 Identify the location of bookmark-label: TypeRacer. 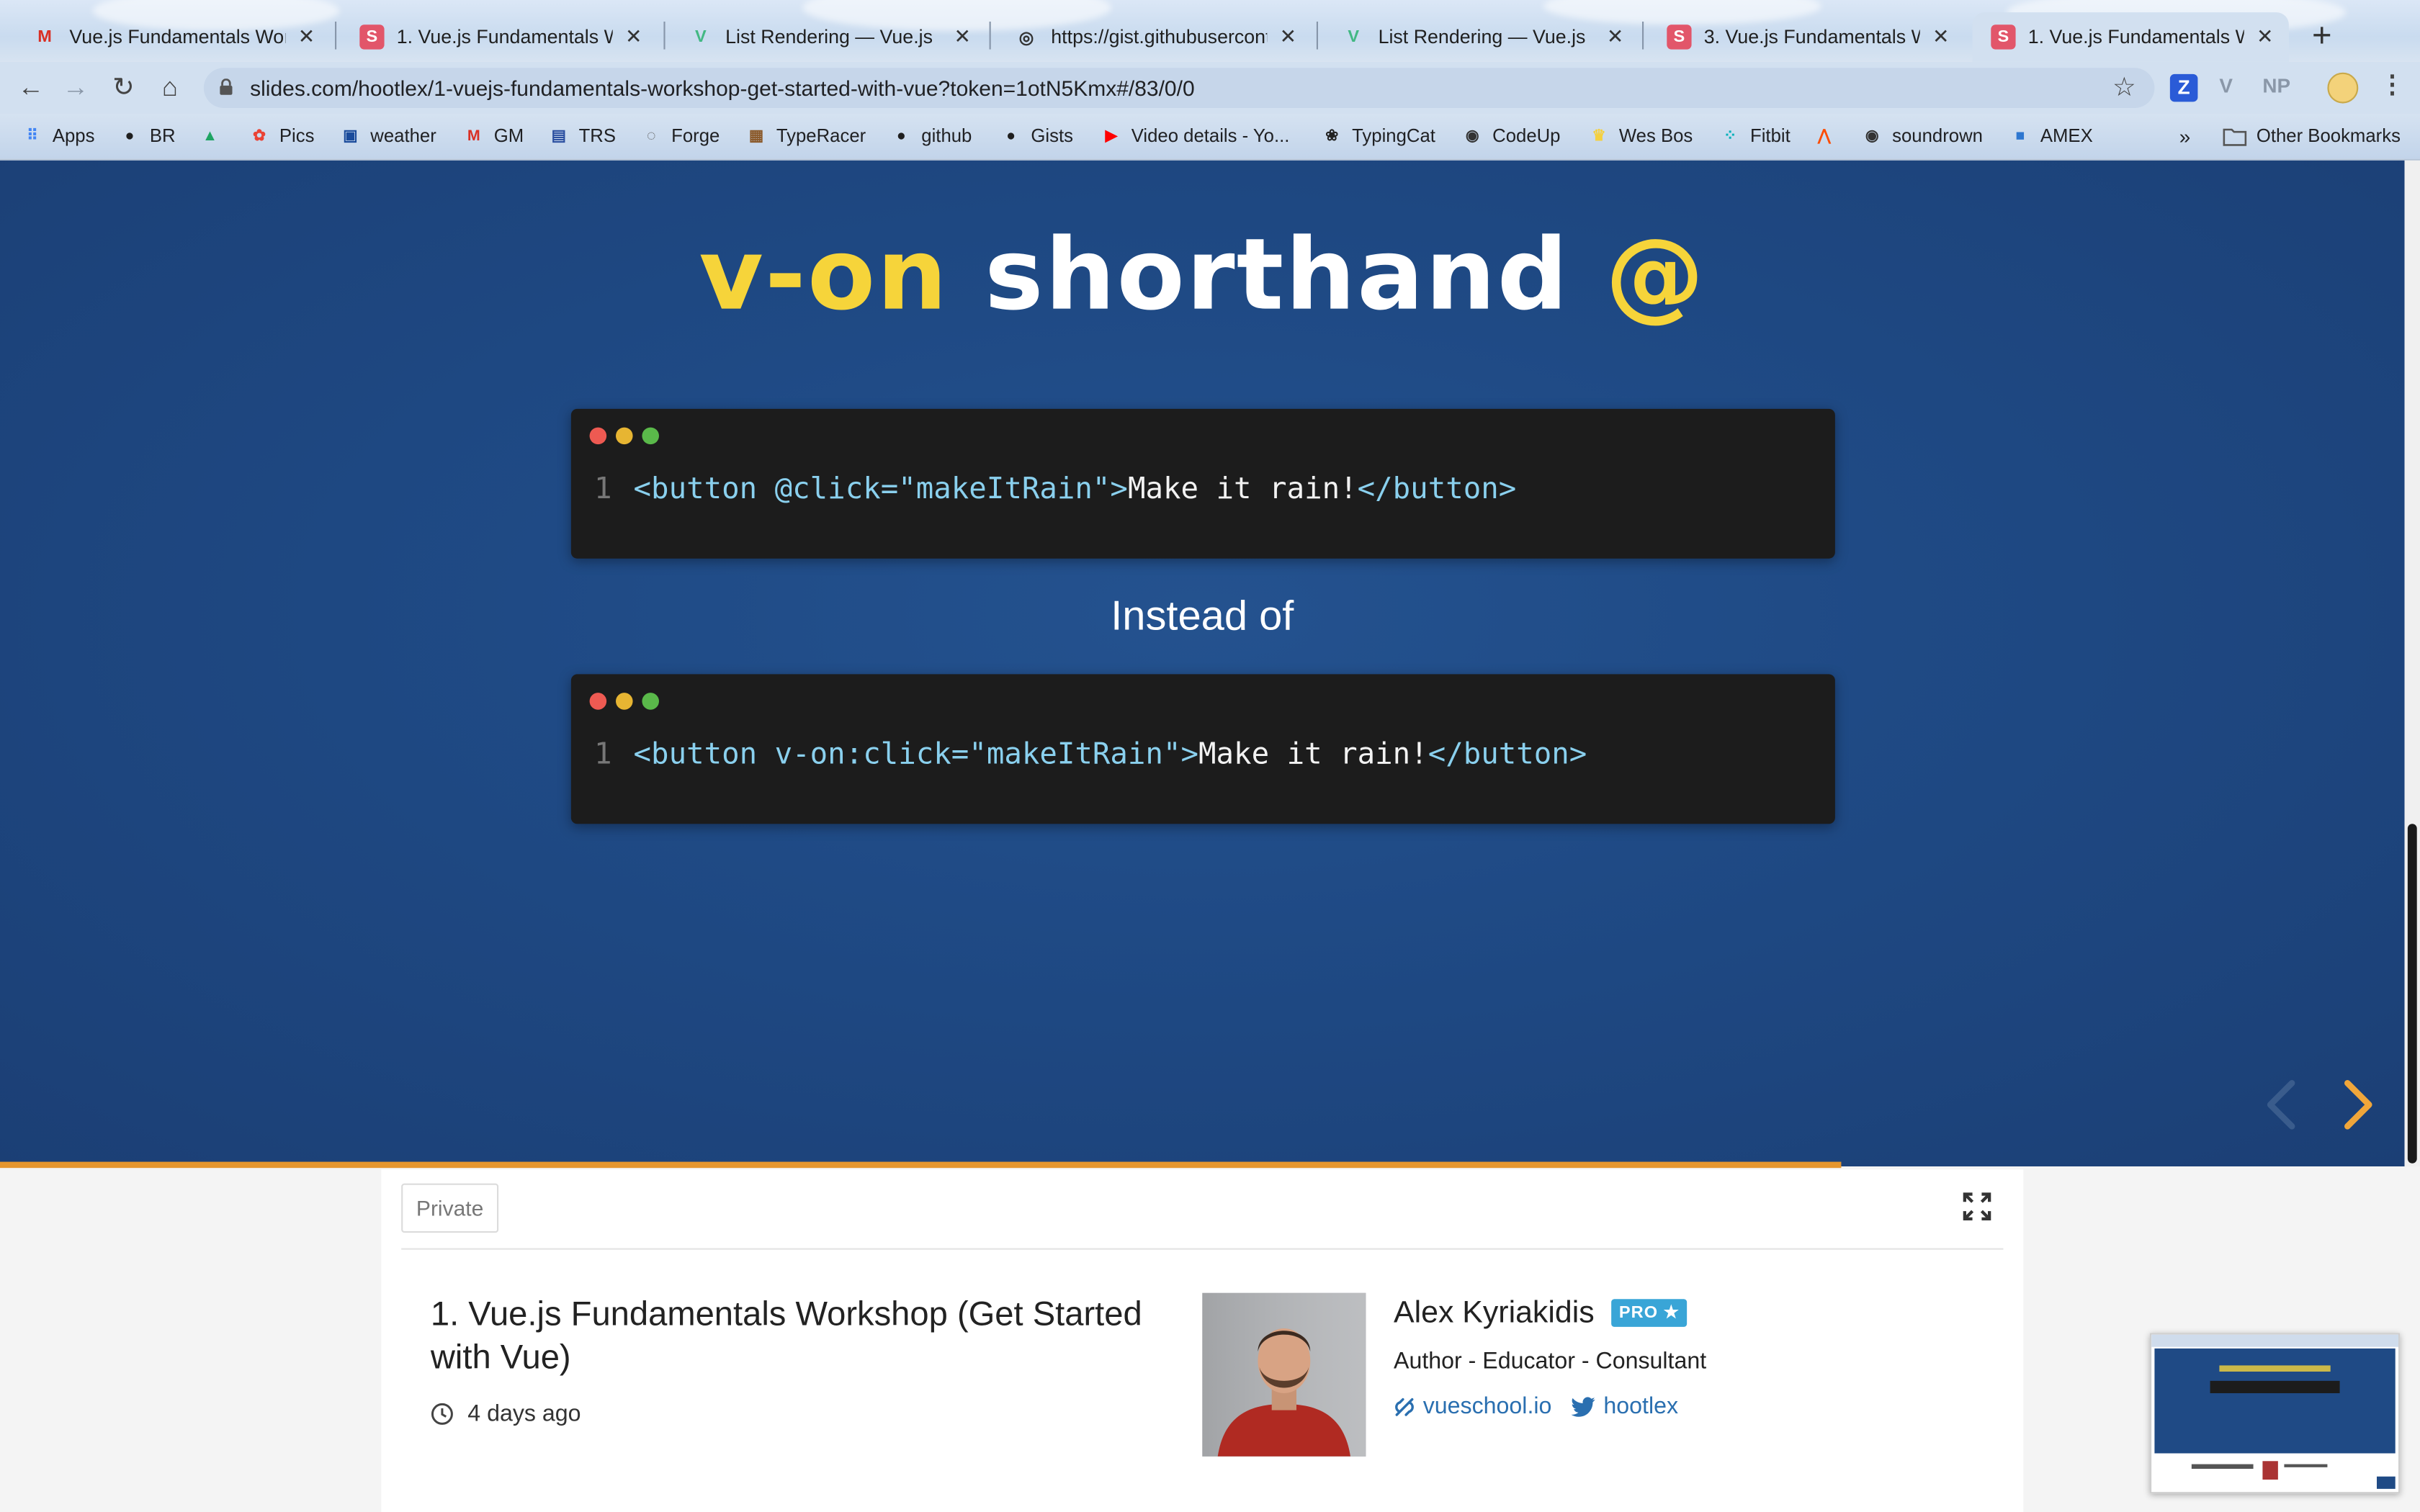
(821, 136).